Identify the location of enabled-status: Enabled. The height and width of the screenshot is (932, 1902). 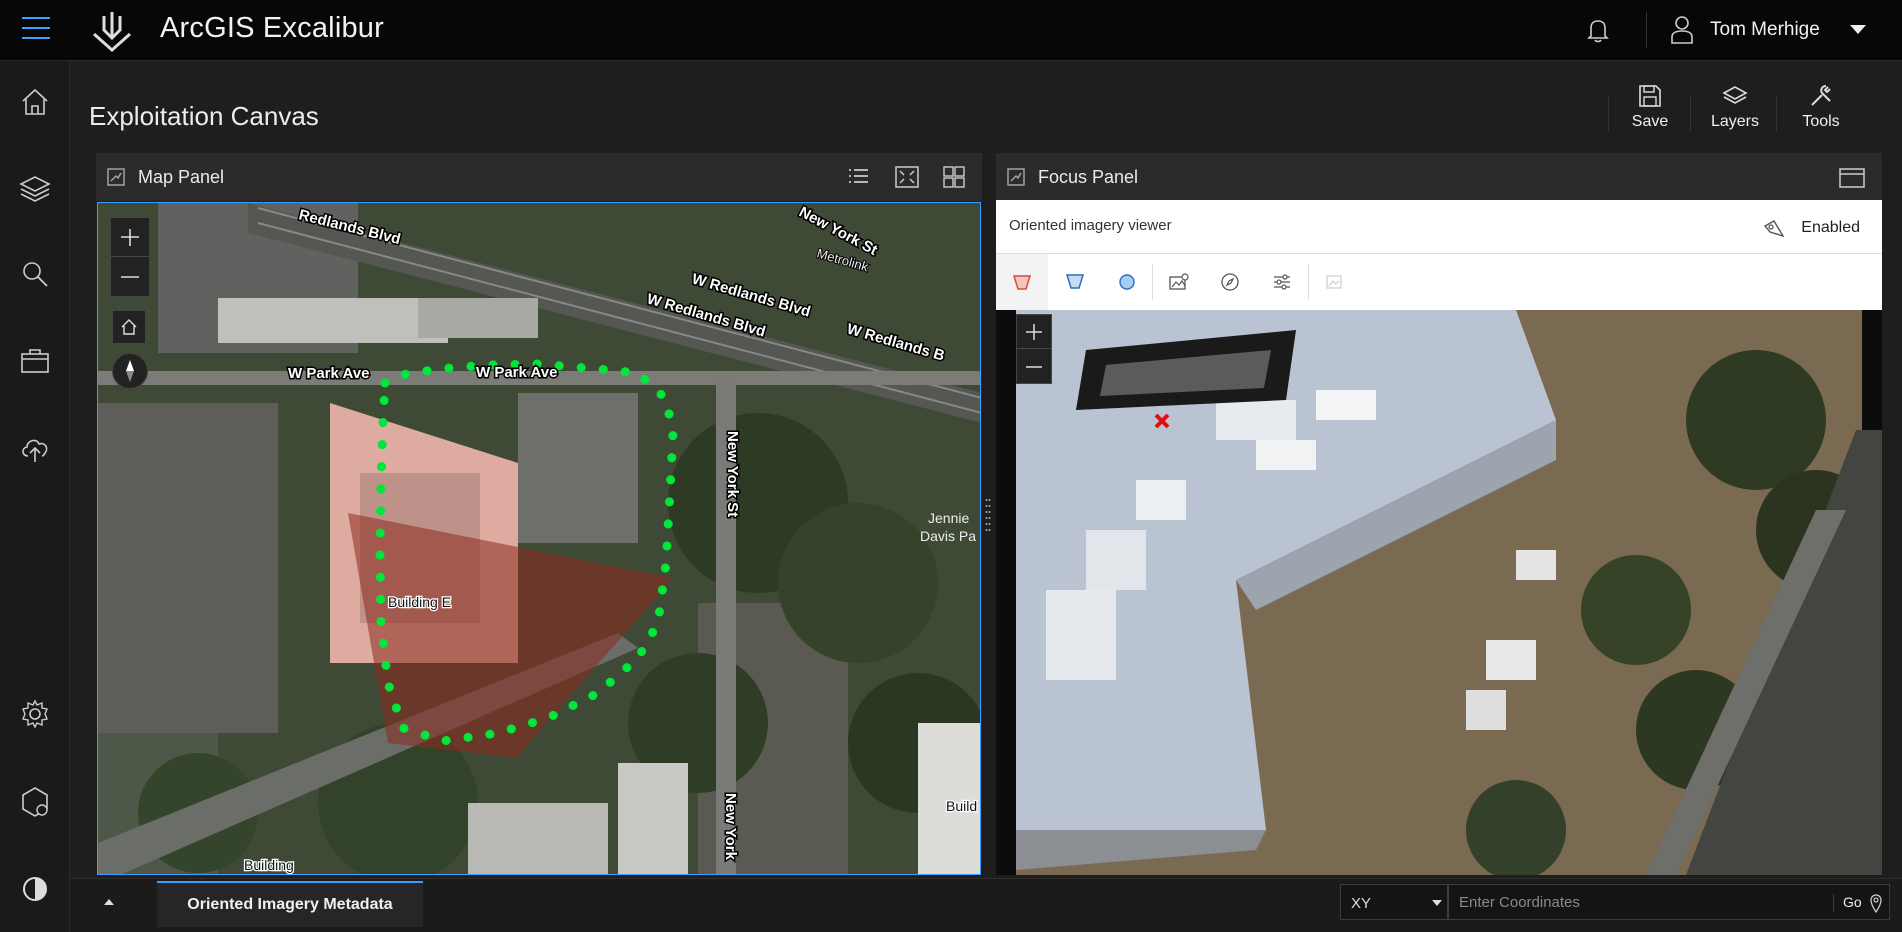
(1830, 228).